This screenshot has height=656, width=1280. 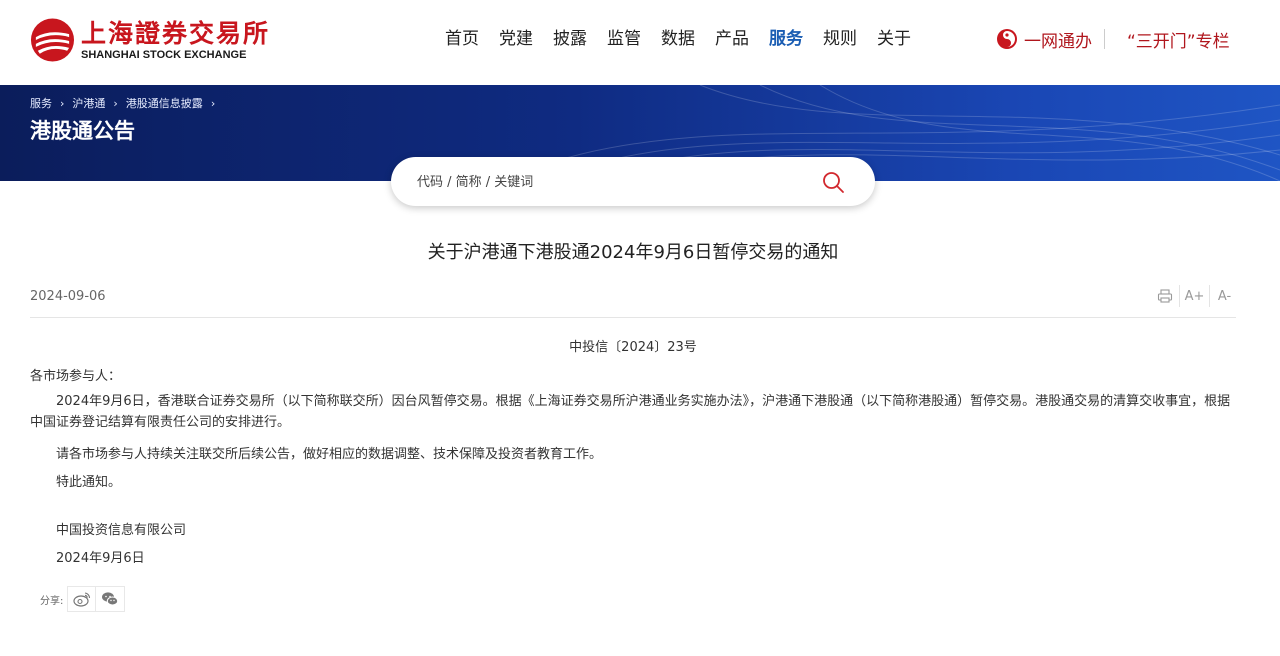 I want to click on quick-links: 一网通办 “三开门”专栏, so click(x=1113, y=39).